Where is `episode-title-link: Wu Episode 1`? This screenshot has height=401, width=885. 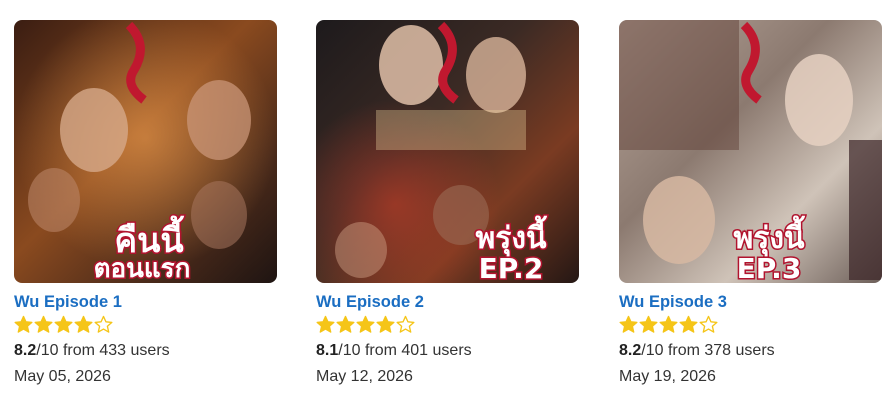 episode-title-link: Wu Episode 1 is located at coordinates (145, 302).